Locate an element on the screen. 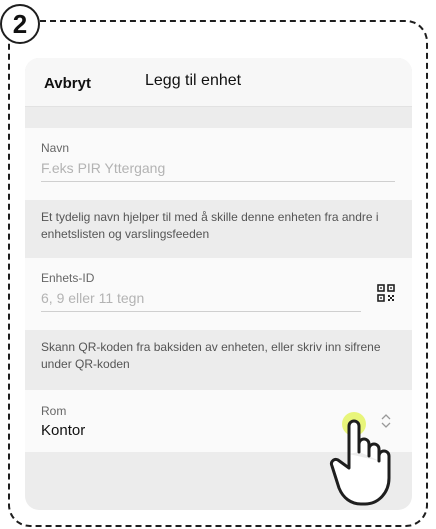  device-id-input-underline is located at coordinates (201, 311).